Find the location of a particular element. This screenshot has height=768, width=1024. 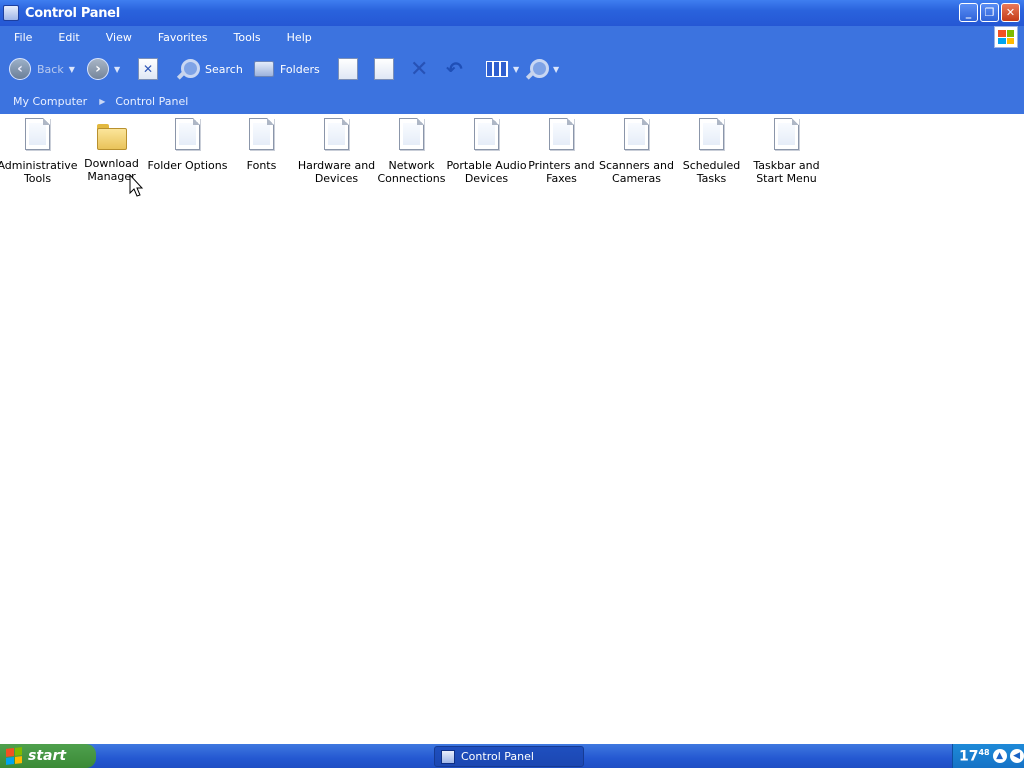

maximize-button: ❐ is located at coordinates (989, 12).